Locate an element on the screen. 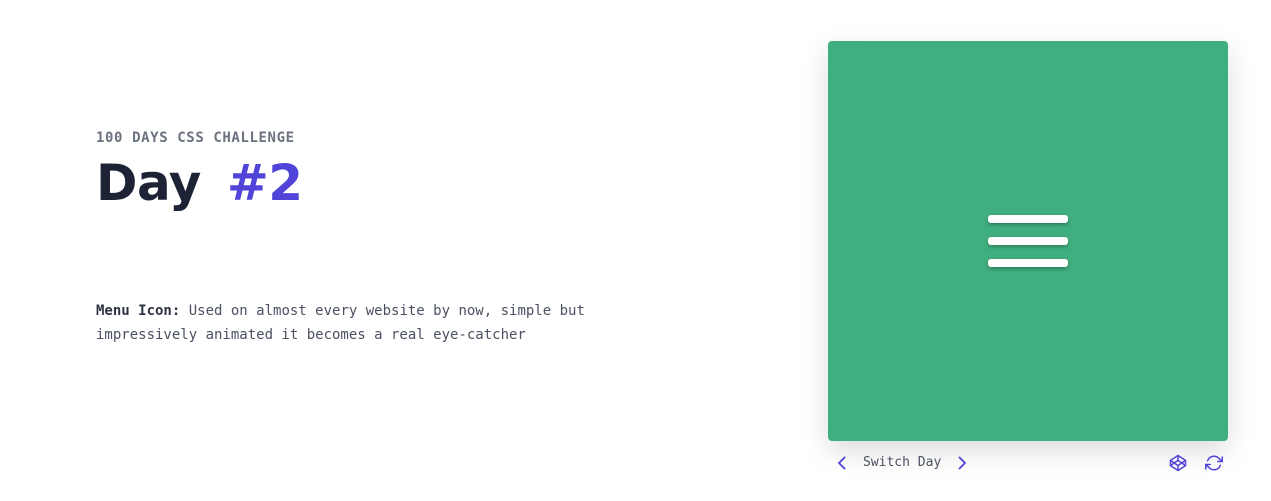 The width and height of the screenshot is (1271, 501). intro-section: 100 DAYS CSS CHALLENGE Day #2 is located at coordinates (366, 169).